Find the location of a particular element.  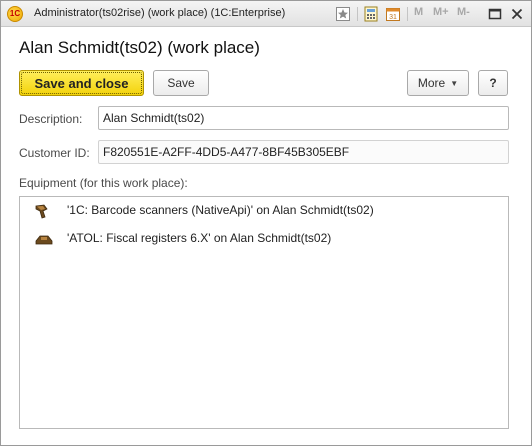

fiscal-register-icon is located at coordinates (44, 240).